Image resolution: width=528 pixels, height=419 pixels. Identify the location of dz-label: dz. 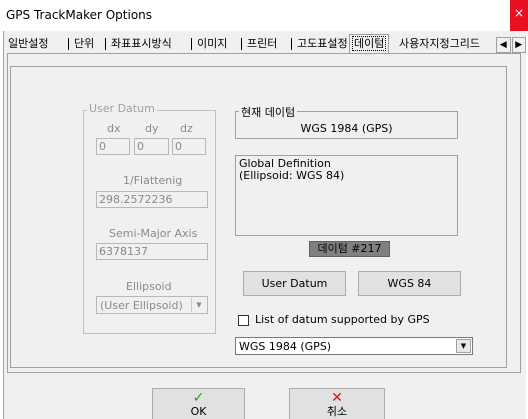
(186, 128).